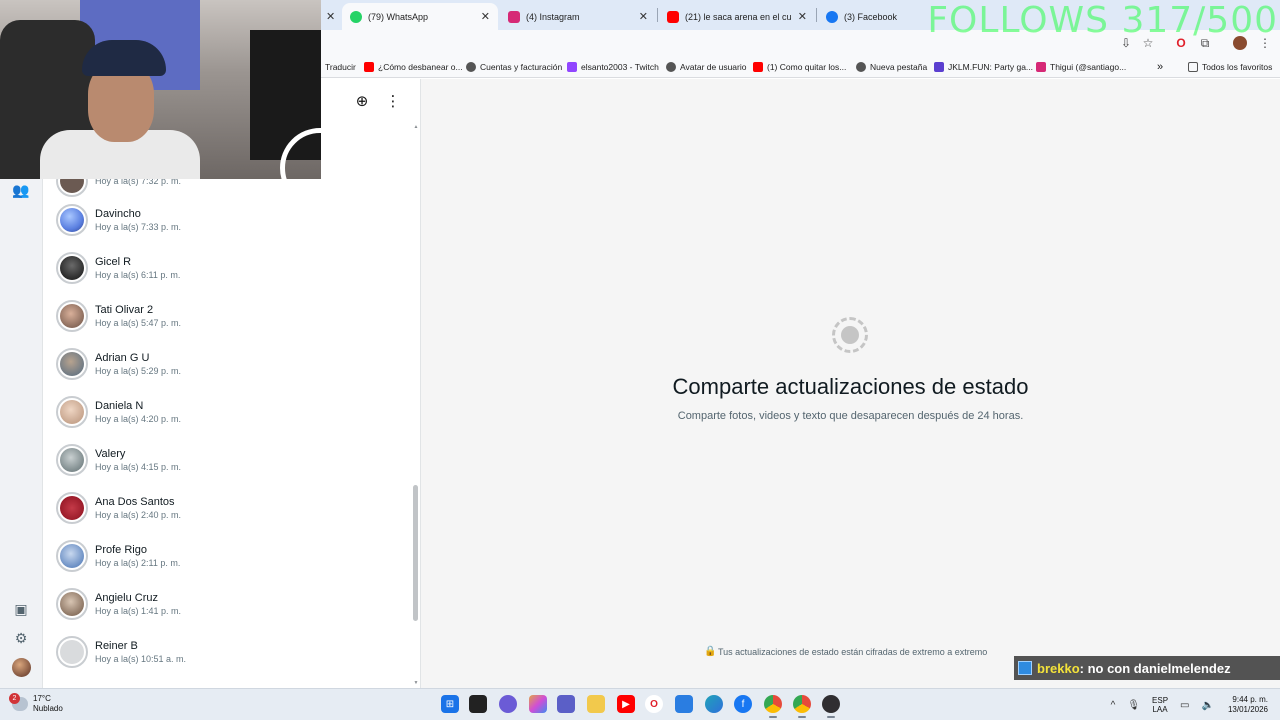 Image resolution: width=1280 pixels, height=720 pixels. Describe the element at coordinates (450, 704) in the screenshot. I see `windows-start-icon: ⊞` at that location.